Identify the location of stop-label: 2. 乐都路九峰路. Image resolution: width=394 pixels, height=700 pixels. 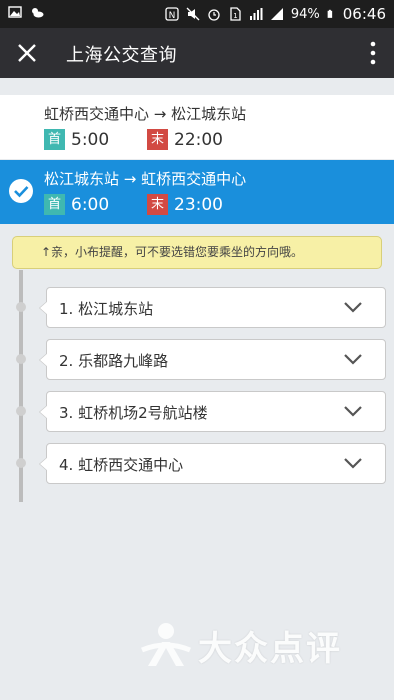
(114, 361).